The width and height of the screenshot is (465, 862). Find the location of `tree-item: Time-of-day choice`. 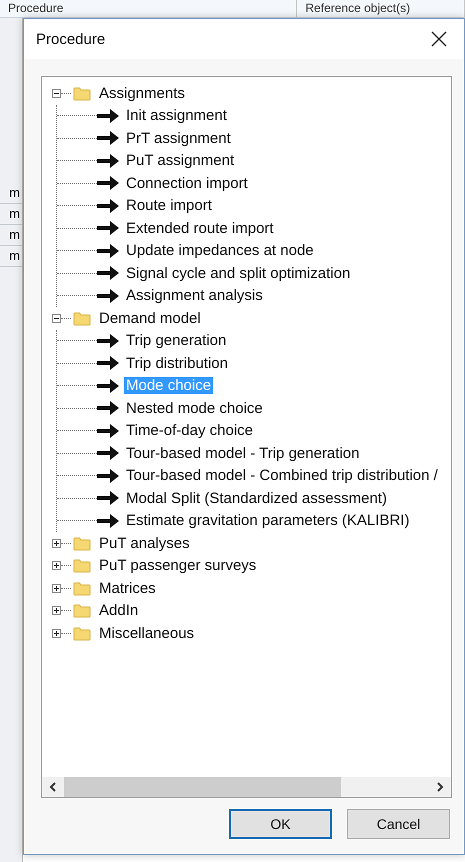

tree-item: Time-of-day choice is located at coordinates (189, 431).